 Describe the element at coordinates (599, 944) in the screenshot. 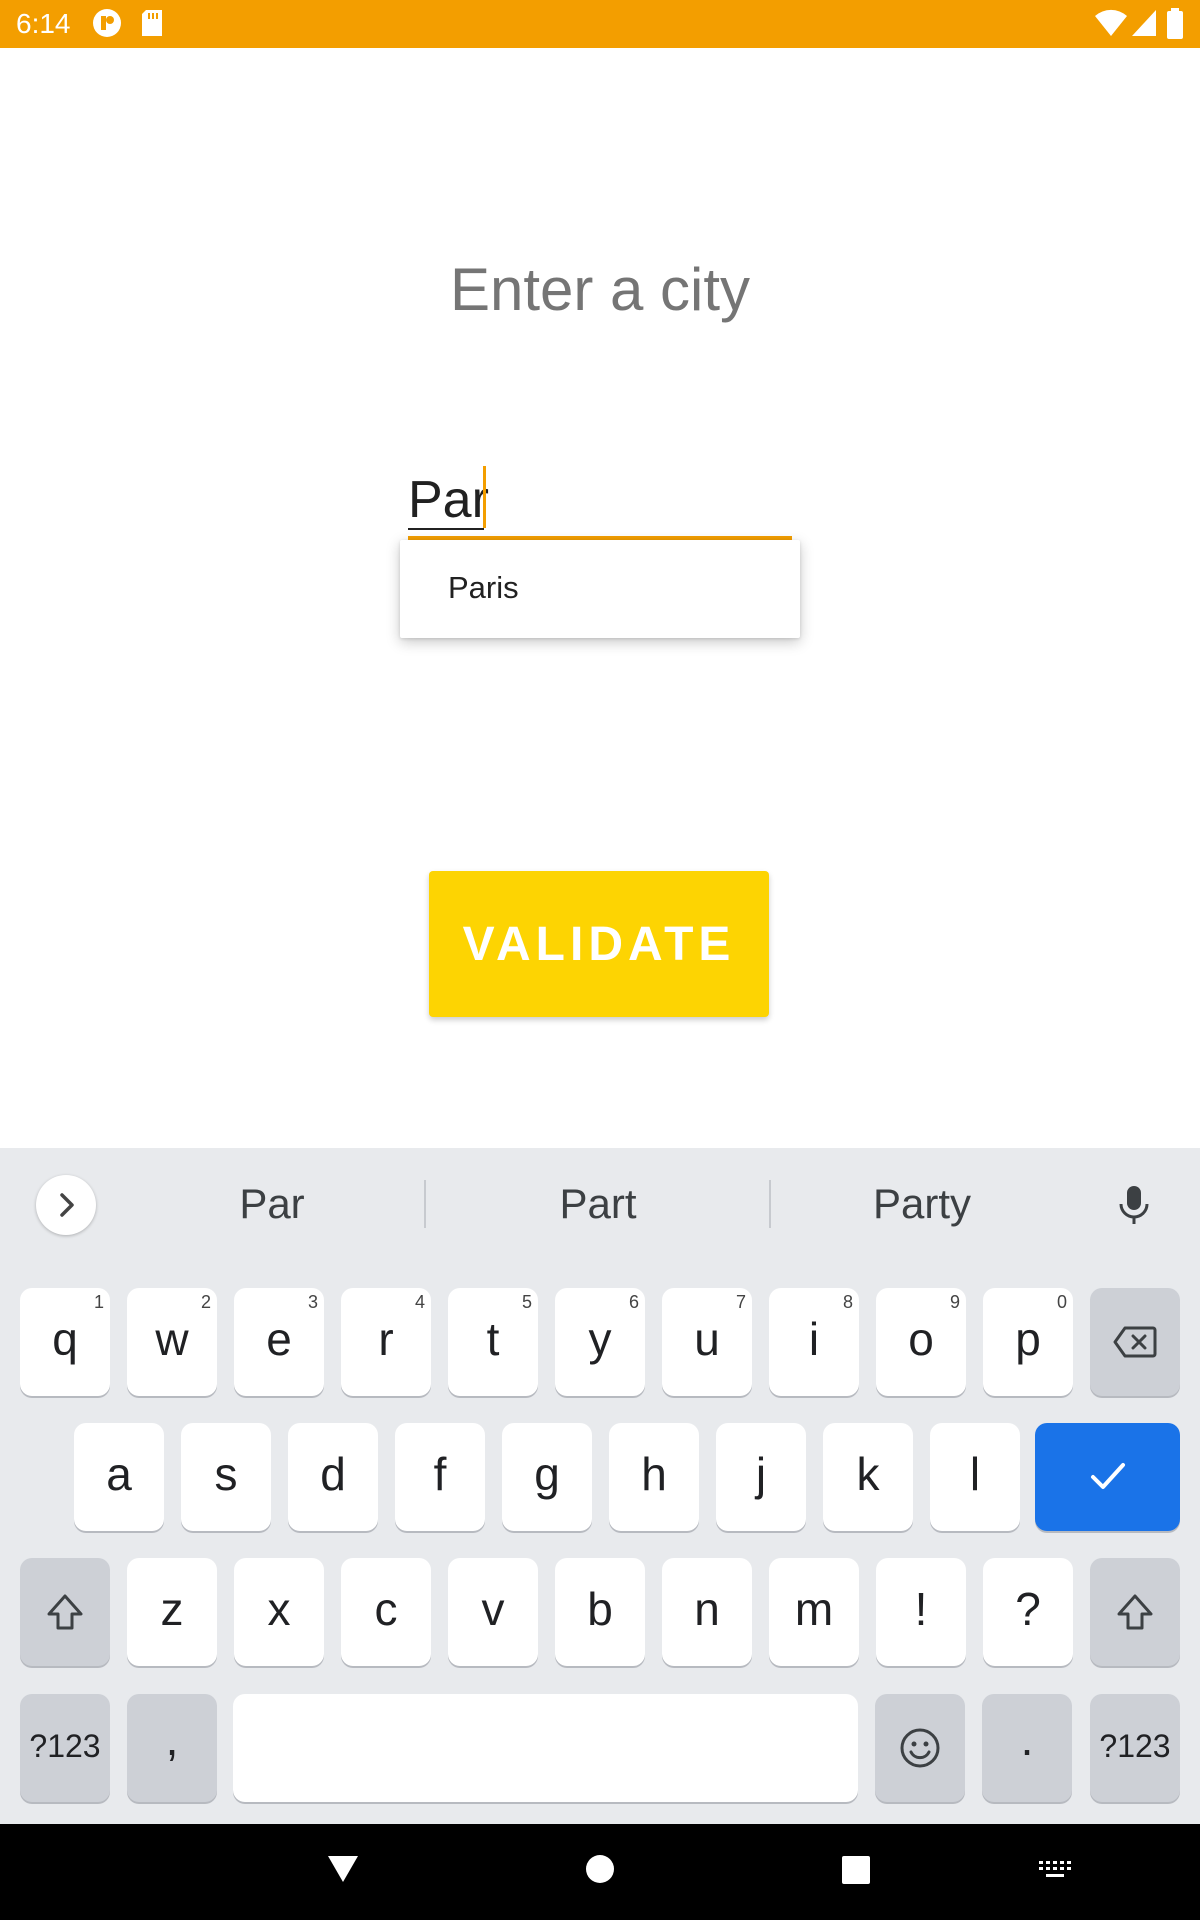

I see `validate-button: VALIDATE` at that location.